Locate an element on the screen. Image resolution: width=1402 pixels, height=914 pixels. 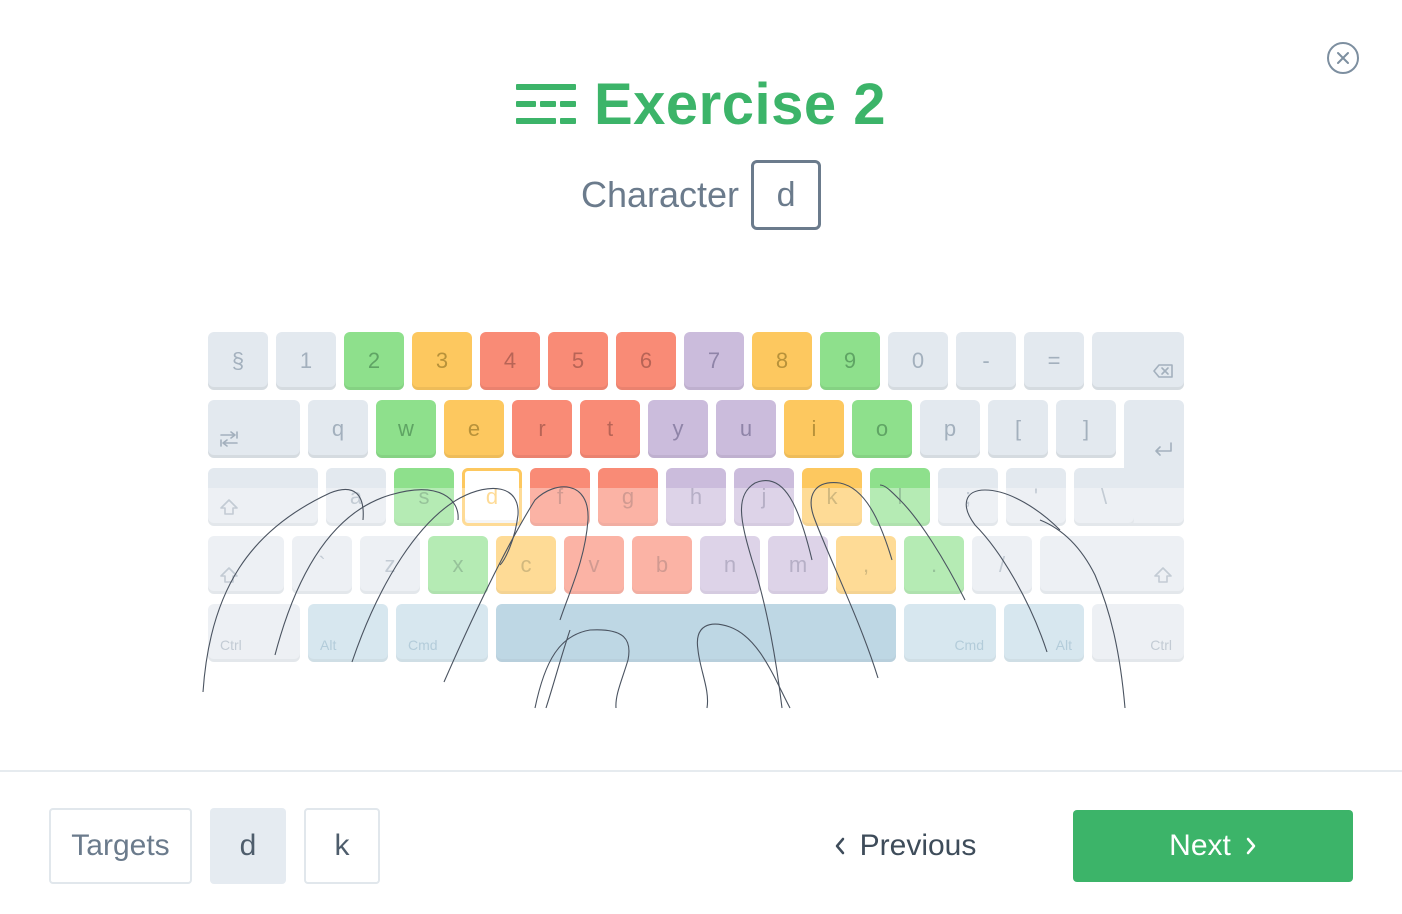
key-label: m is located at coordinates (798, 564).